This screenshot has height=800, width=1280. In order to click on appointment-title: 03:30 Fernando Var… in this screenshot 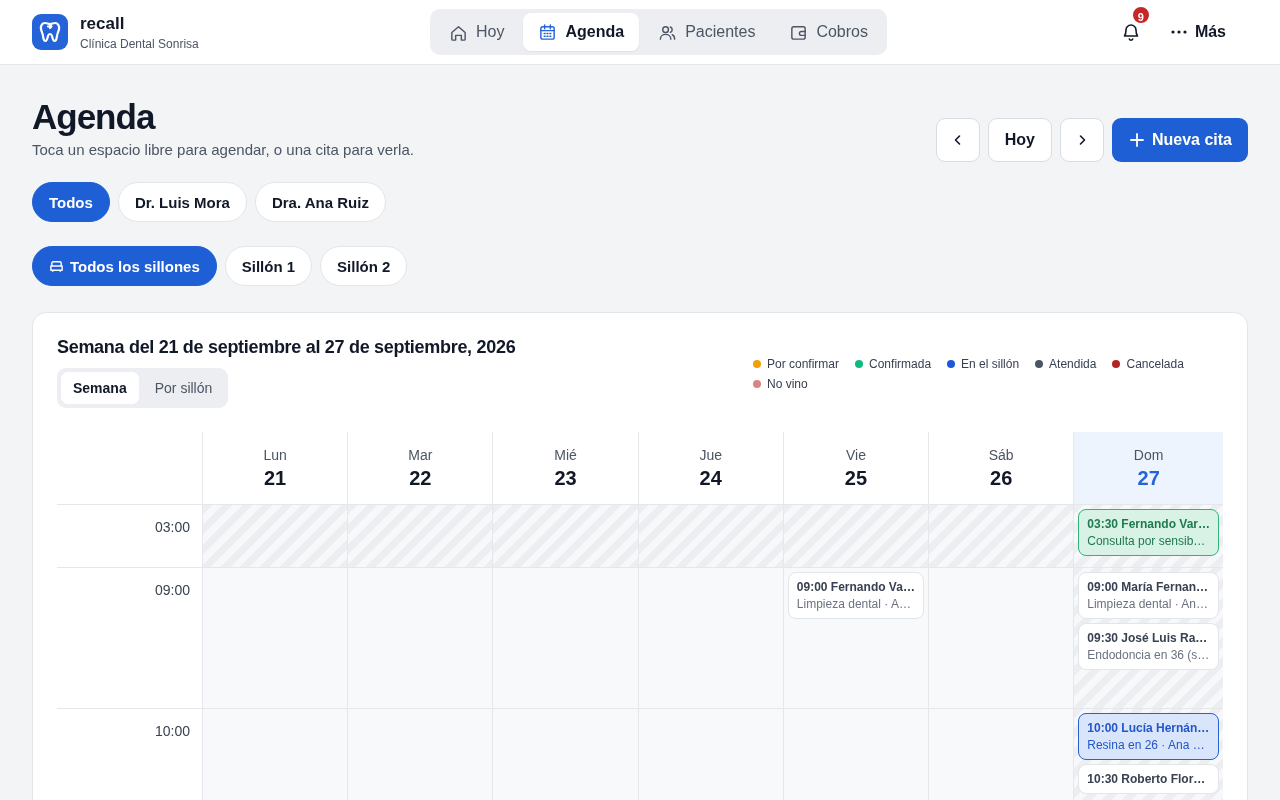, I will do `click(1148, 524)`.